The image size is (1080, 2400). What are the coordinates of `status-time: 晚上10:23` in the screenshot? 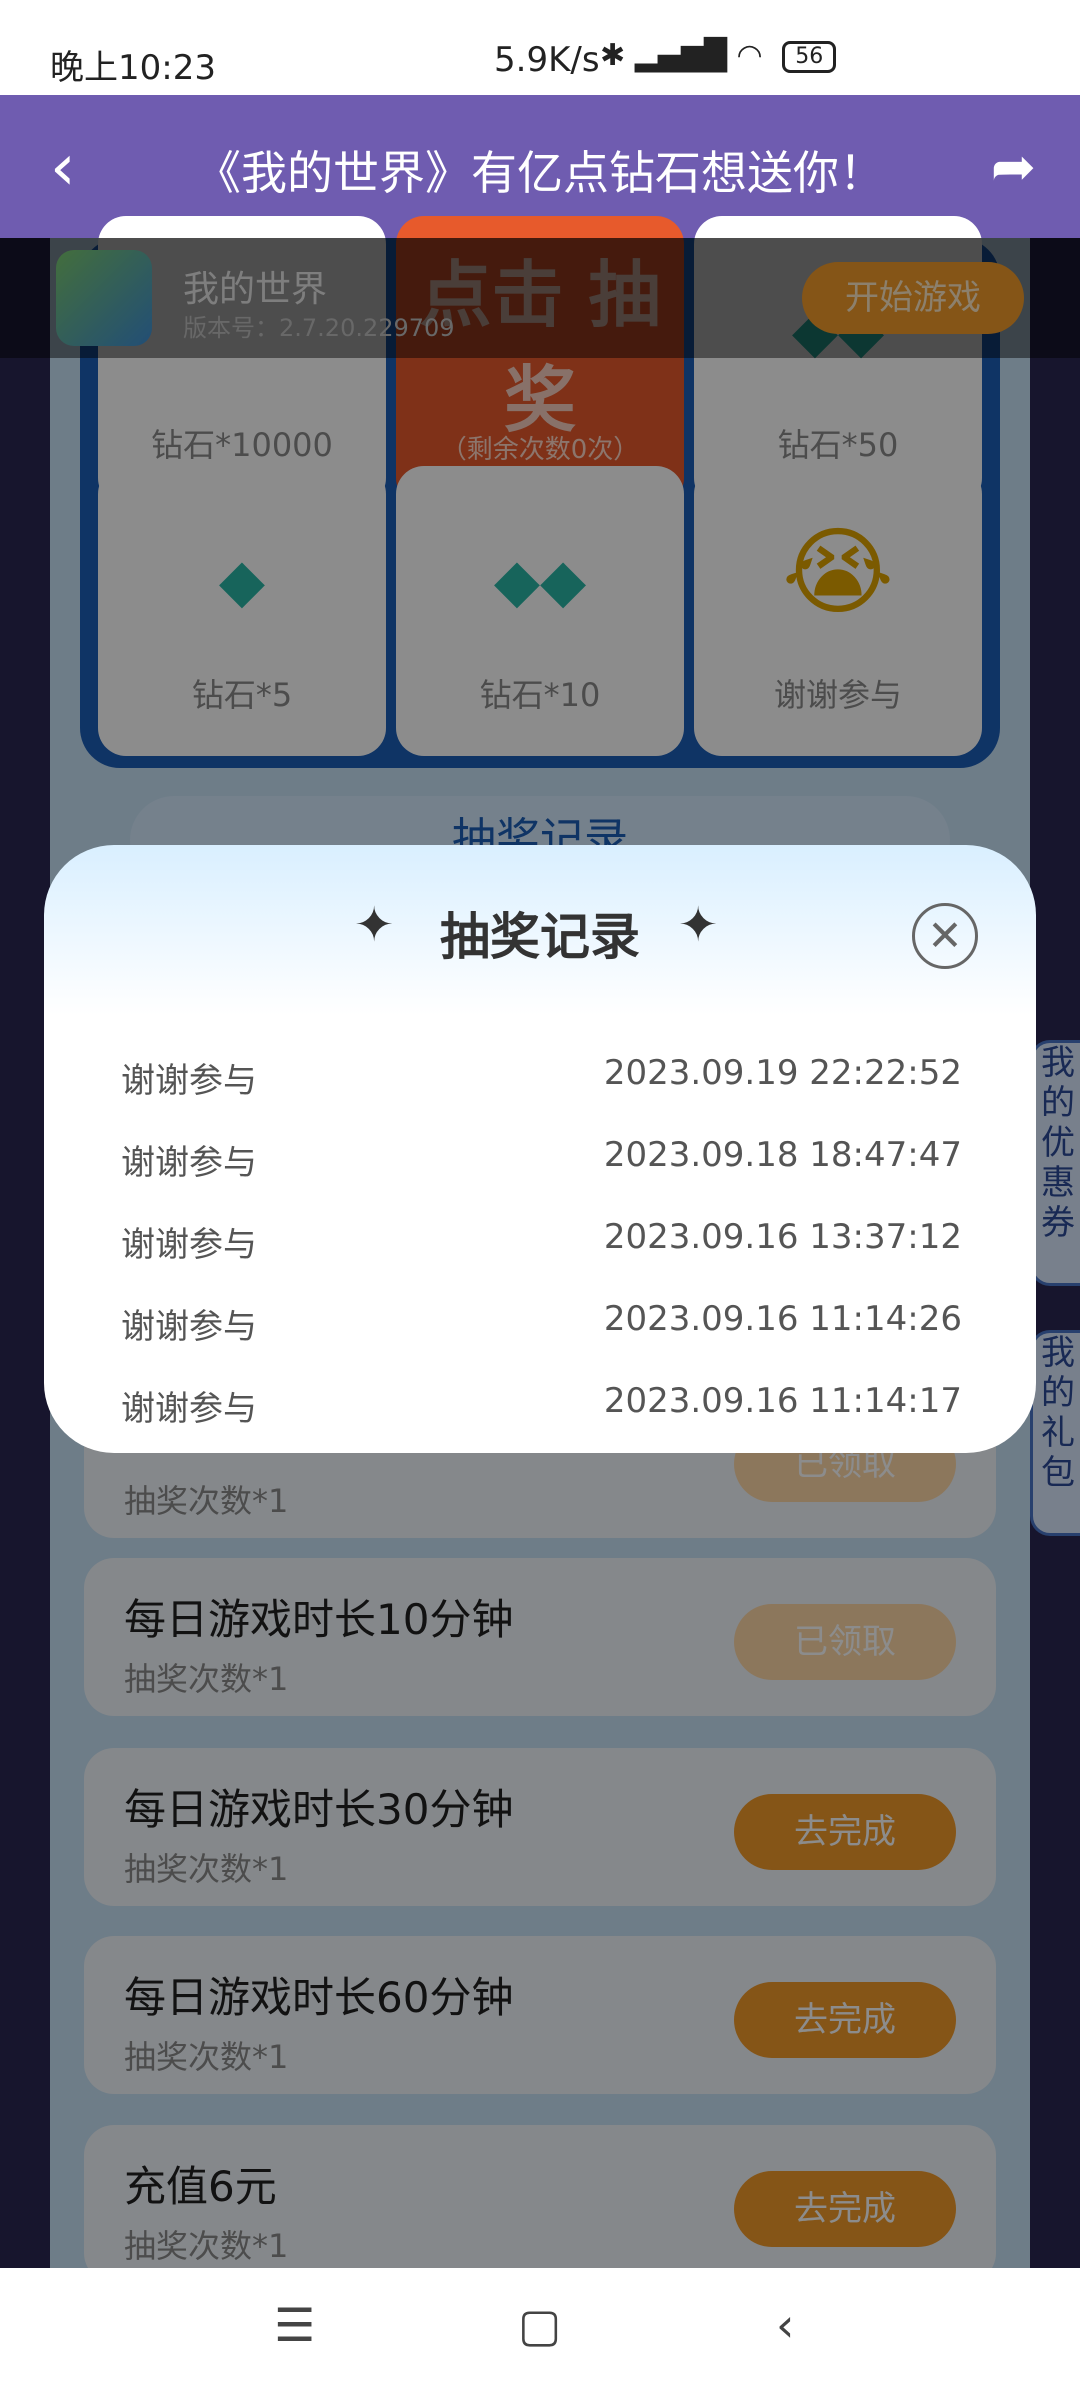 It's located at (133, 68).